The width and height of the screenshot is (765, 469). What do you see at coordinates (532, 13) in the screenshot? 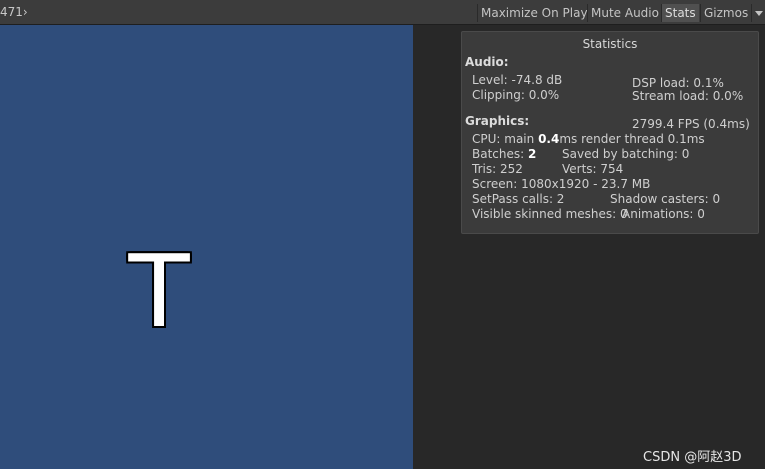
I see `maximize-on-play-button: Maximize On Play` at bounding box center [532, 13].